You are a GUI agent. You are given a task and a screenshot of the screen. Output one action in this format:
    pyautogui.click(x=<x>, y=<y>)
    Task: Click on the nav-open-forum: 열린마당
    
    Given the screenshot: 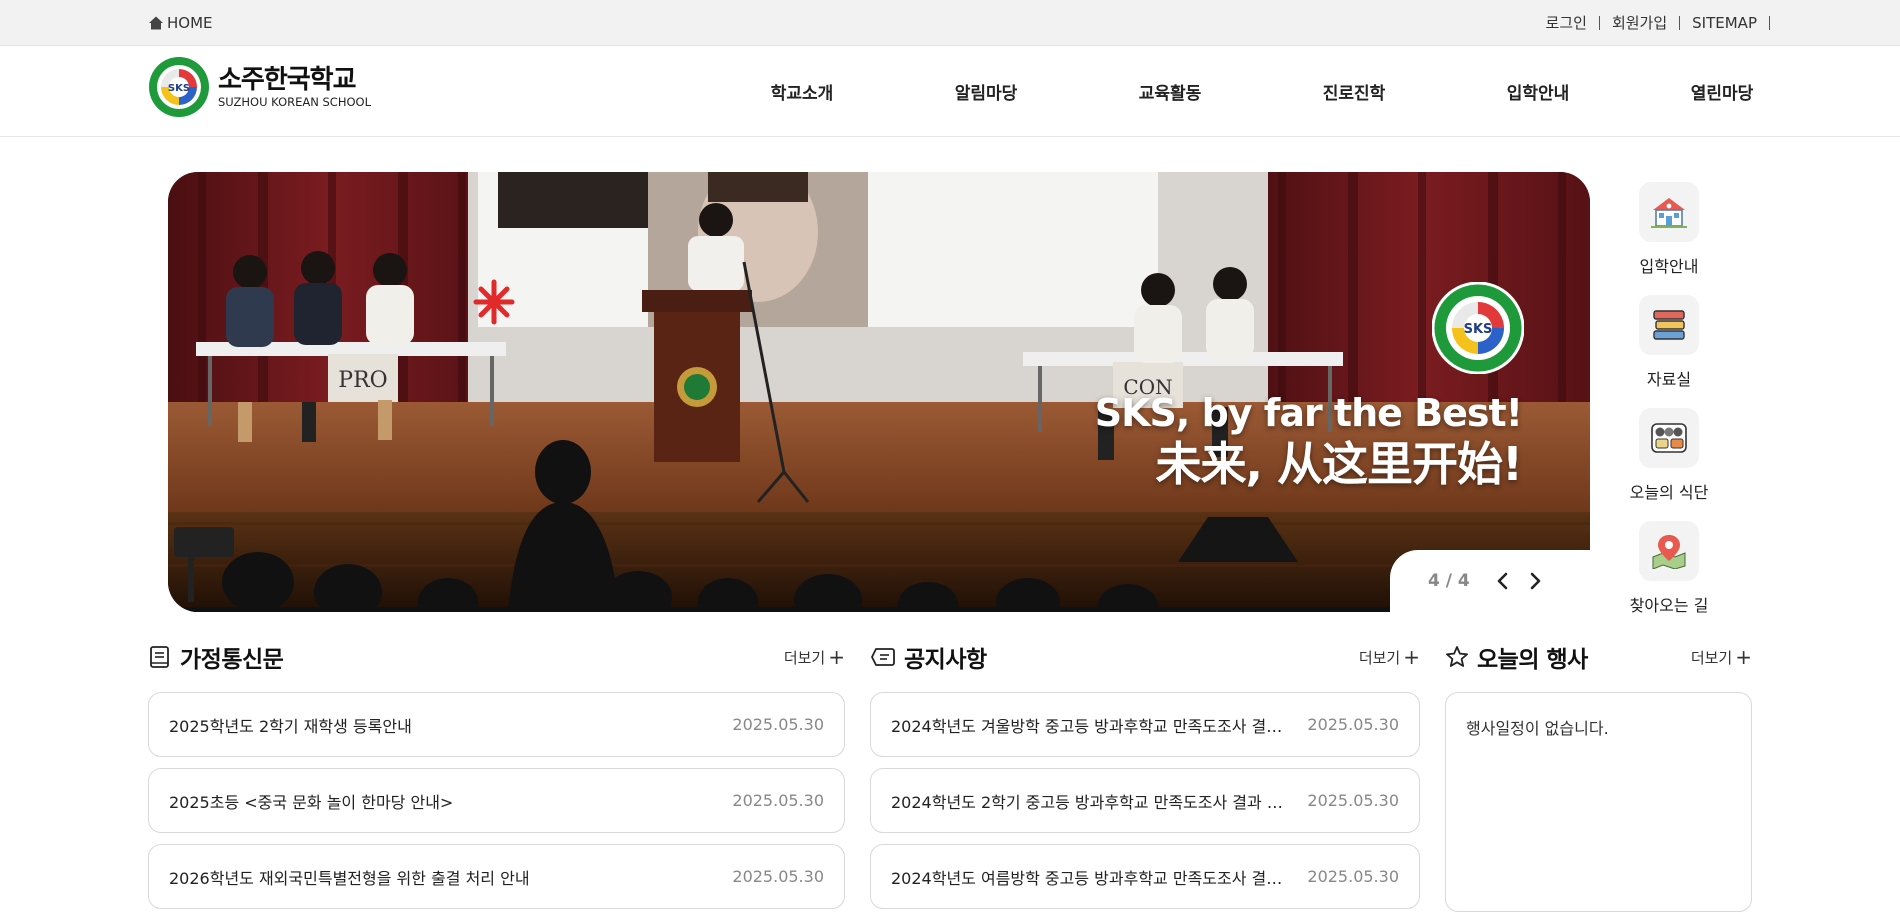 What is the action you would take?
    pyautogui.click(x=1722, y=91)
    